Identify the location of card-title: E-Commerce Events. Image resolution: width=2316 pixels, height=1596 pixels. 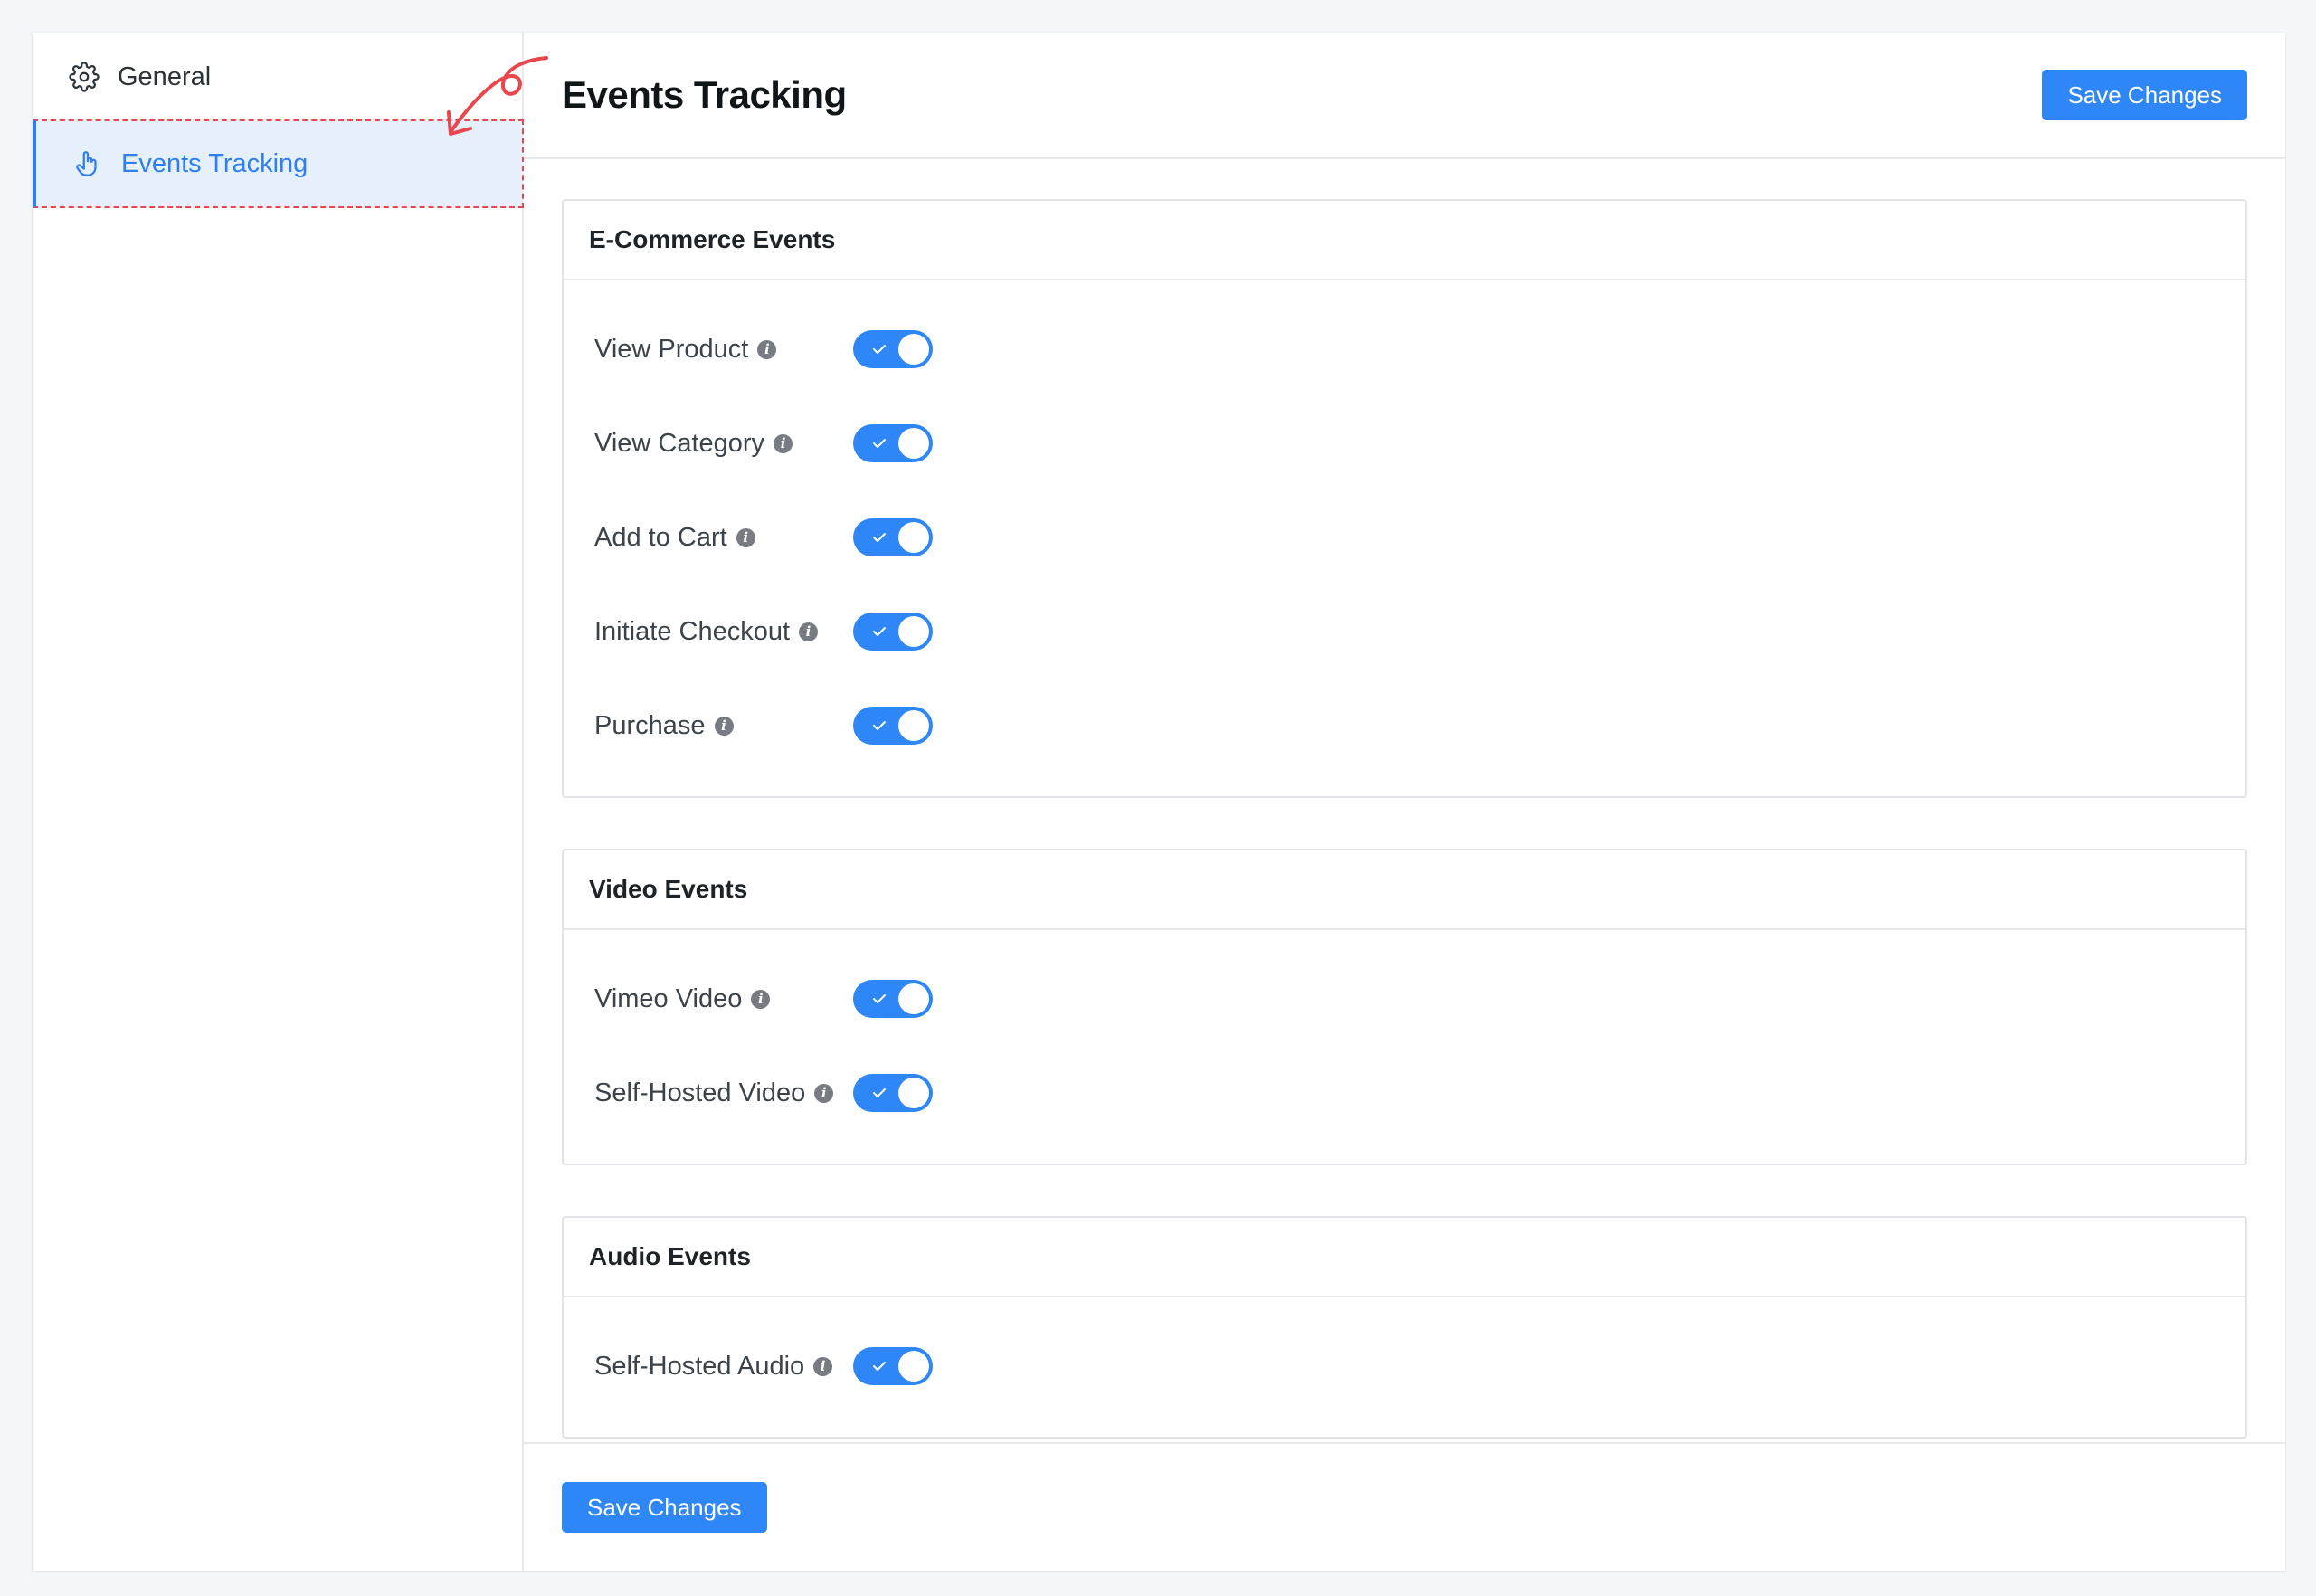
(1404, 240).